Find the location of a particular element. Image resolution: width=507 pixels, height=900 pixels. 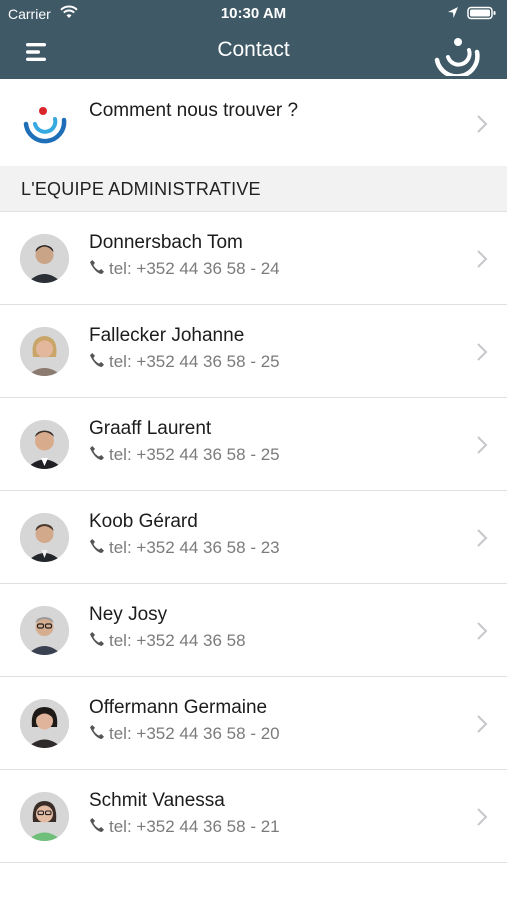

status-time: 10:30 AM is located at coordinates (253, 13).